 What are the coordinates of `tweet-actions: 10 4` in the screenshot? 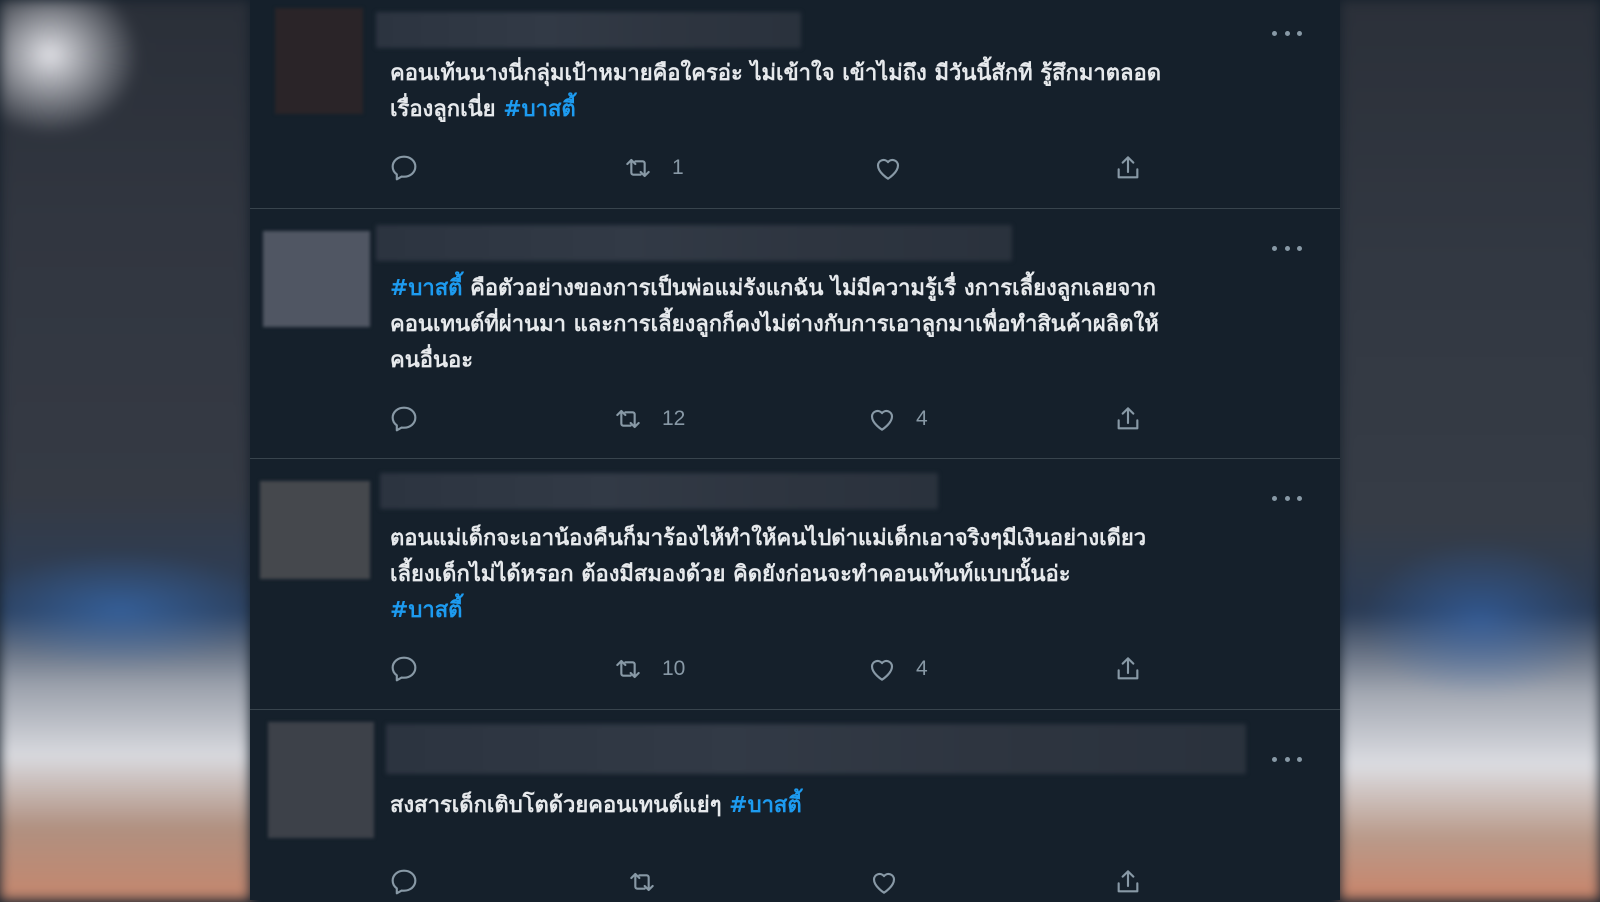 It's located at (790, 669).